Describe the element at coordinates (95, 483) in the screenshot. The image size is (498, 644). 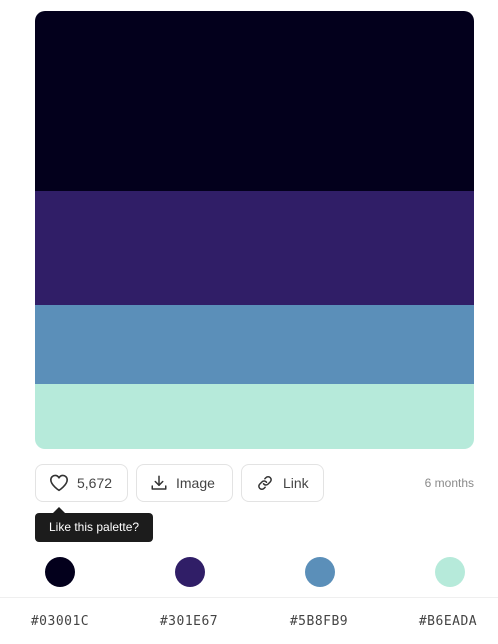
I see `like-count: 5,672` at that location.